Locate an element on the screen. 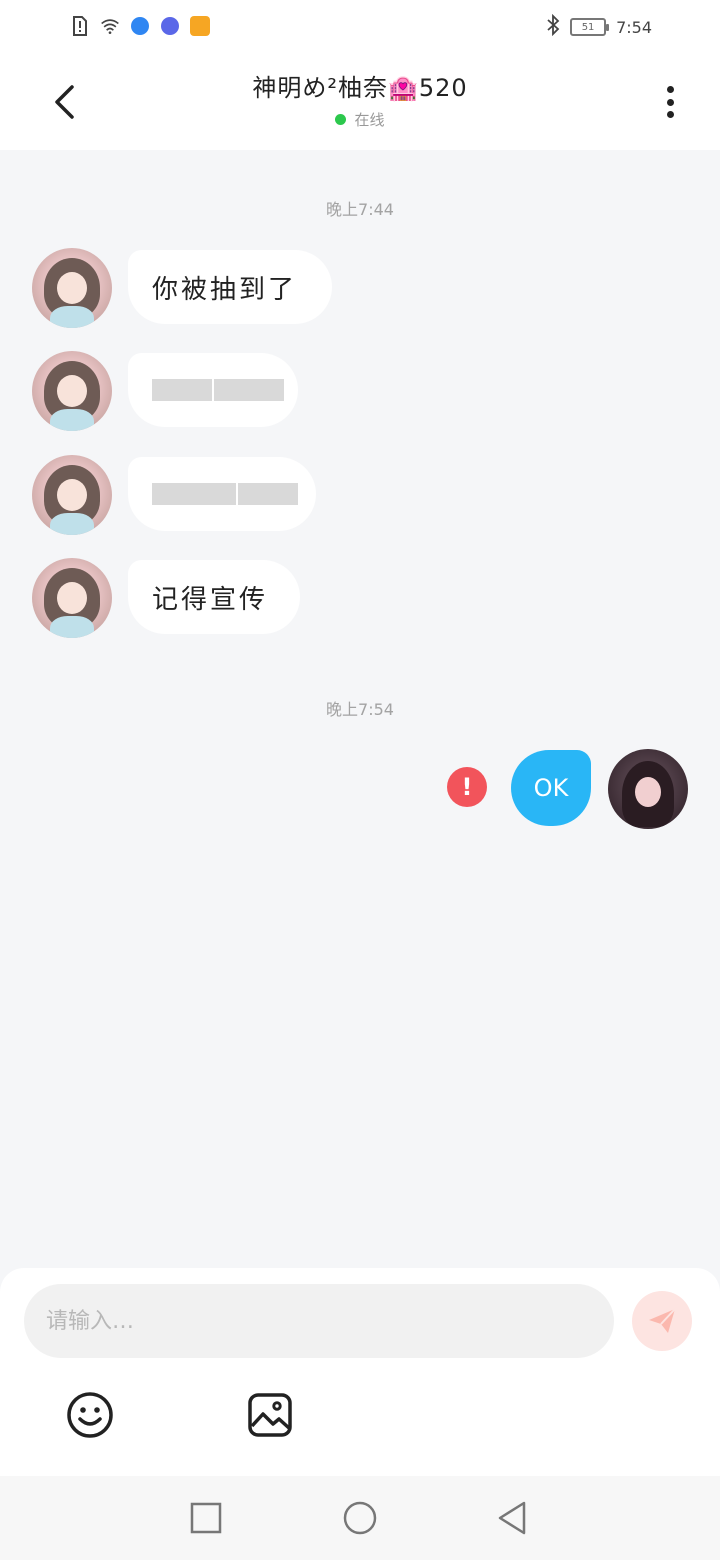 This screenshot has height=1560, width=720. message-bubble: 记得宣传 is located at coordinates (214, 597).